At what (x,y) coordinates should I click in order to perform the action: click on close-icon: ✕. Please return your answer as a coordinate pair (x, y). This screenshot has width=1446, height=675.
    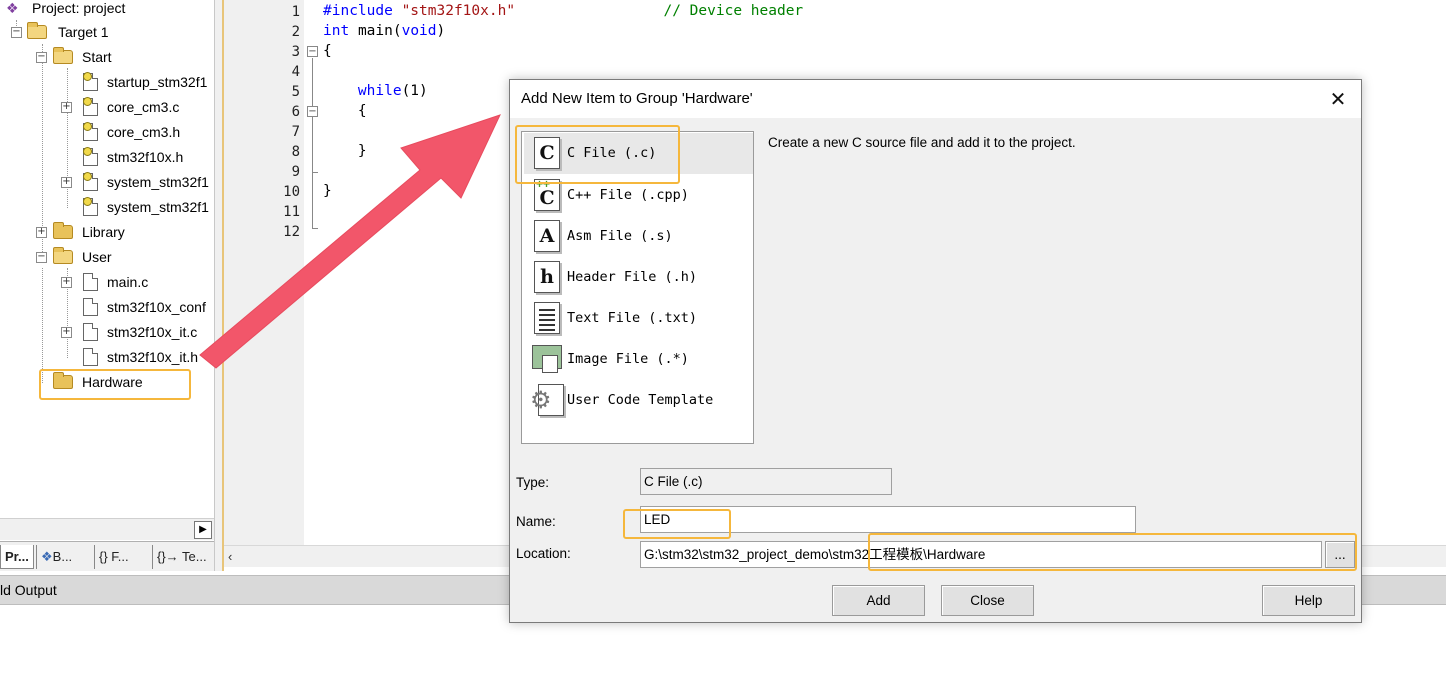
    Looking at the image, I should click on (1338, 99).